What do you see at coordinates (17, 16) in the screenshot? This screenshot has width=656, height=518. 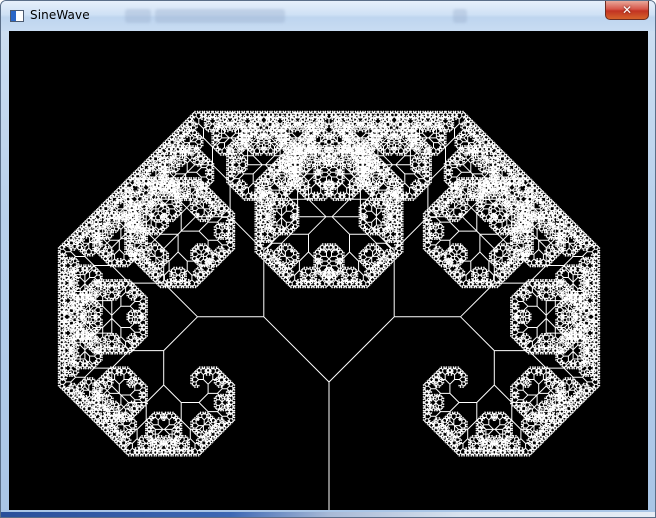 I see `app-window-icon` at bounding box center [17, 16].